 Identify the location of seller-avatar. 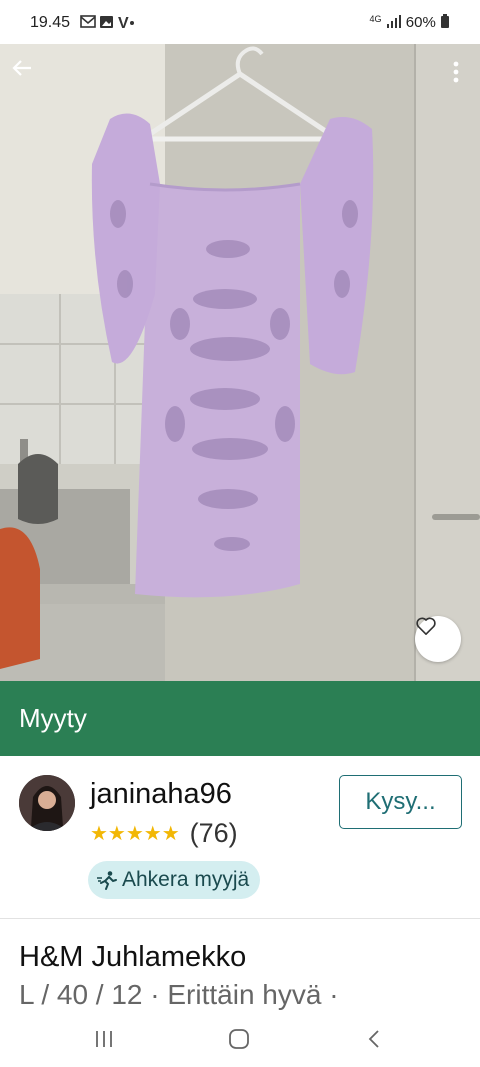
(47, 803).